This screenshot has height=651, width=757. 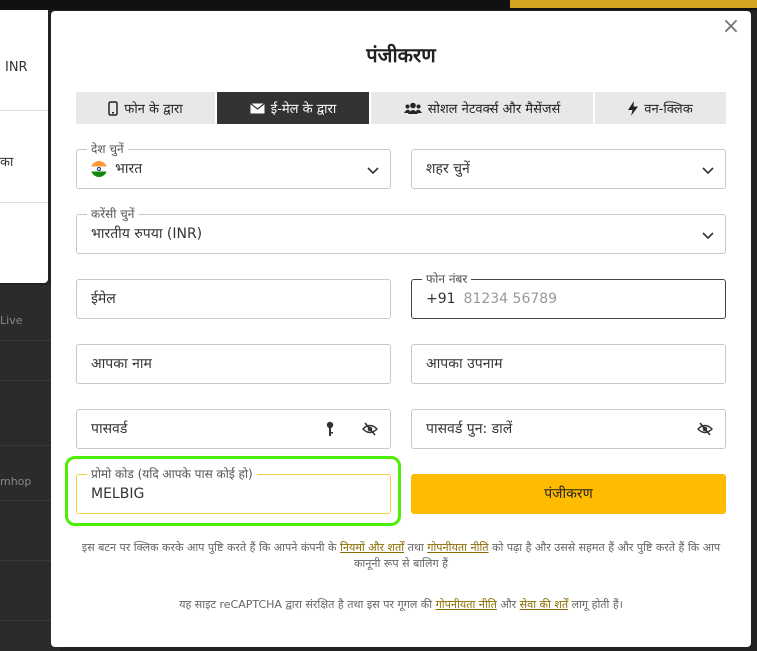 I want to click on tab-label: वन-क्लिक, so click(x=668, y=109).